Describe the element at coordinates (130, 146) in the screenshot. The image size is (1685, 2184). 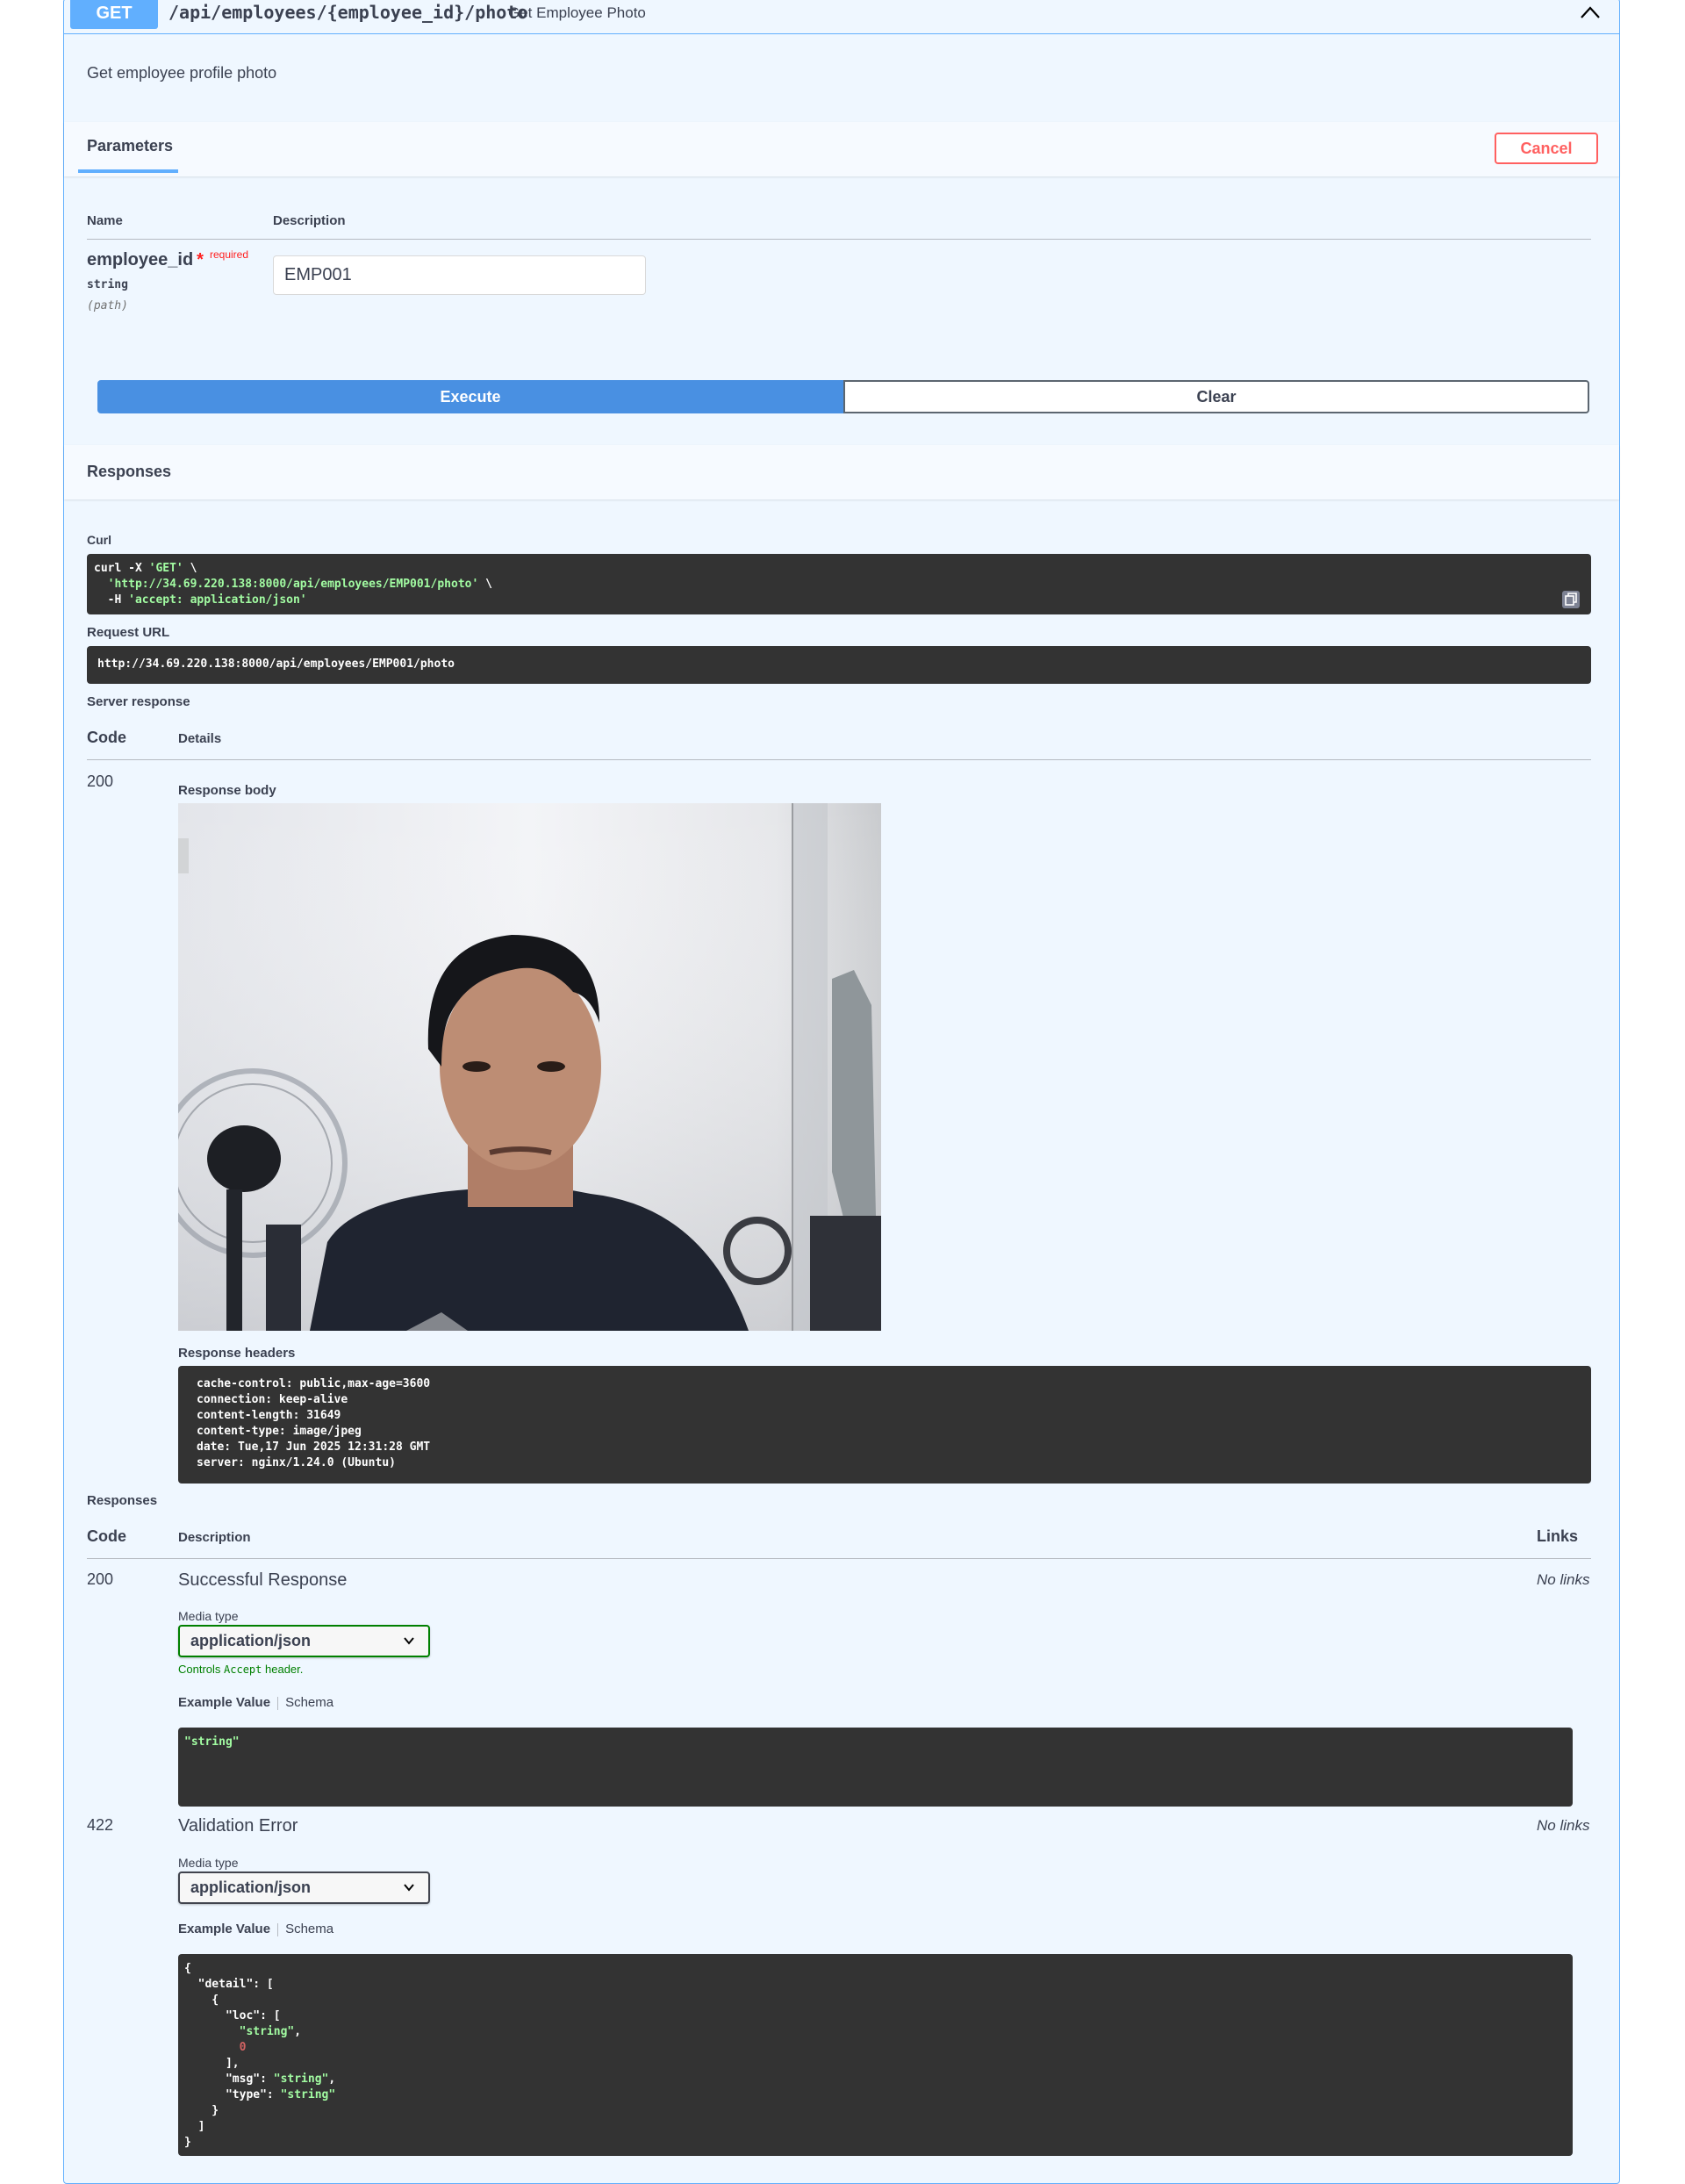
I see `tab-parameters: Parameters` at that location.